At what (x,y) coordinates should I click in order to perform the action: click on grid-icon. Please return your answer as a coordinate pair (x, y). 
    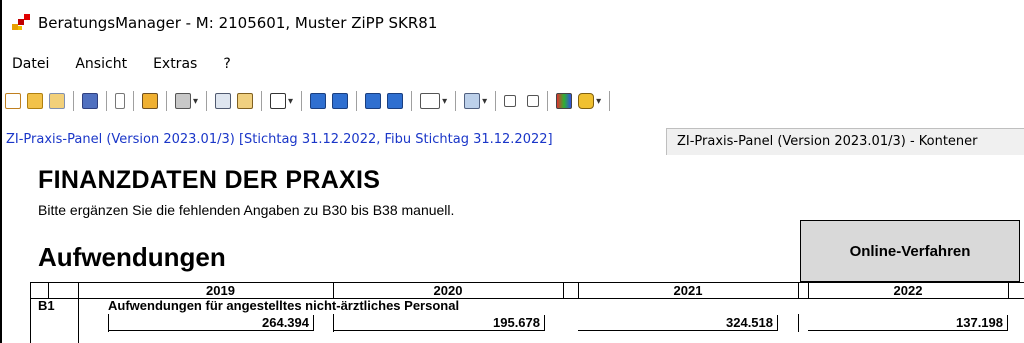
    Looking at the image, I should click on (278, 101).